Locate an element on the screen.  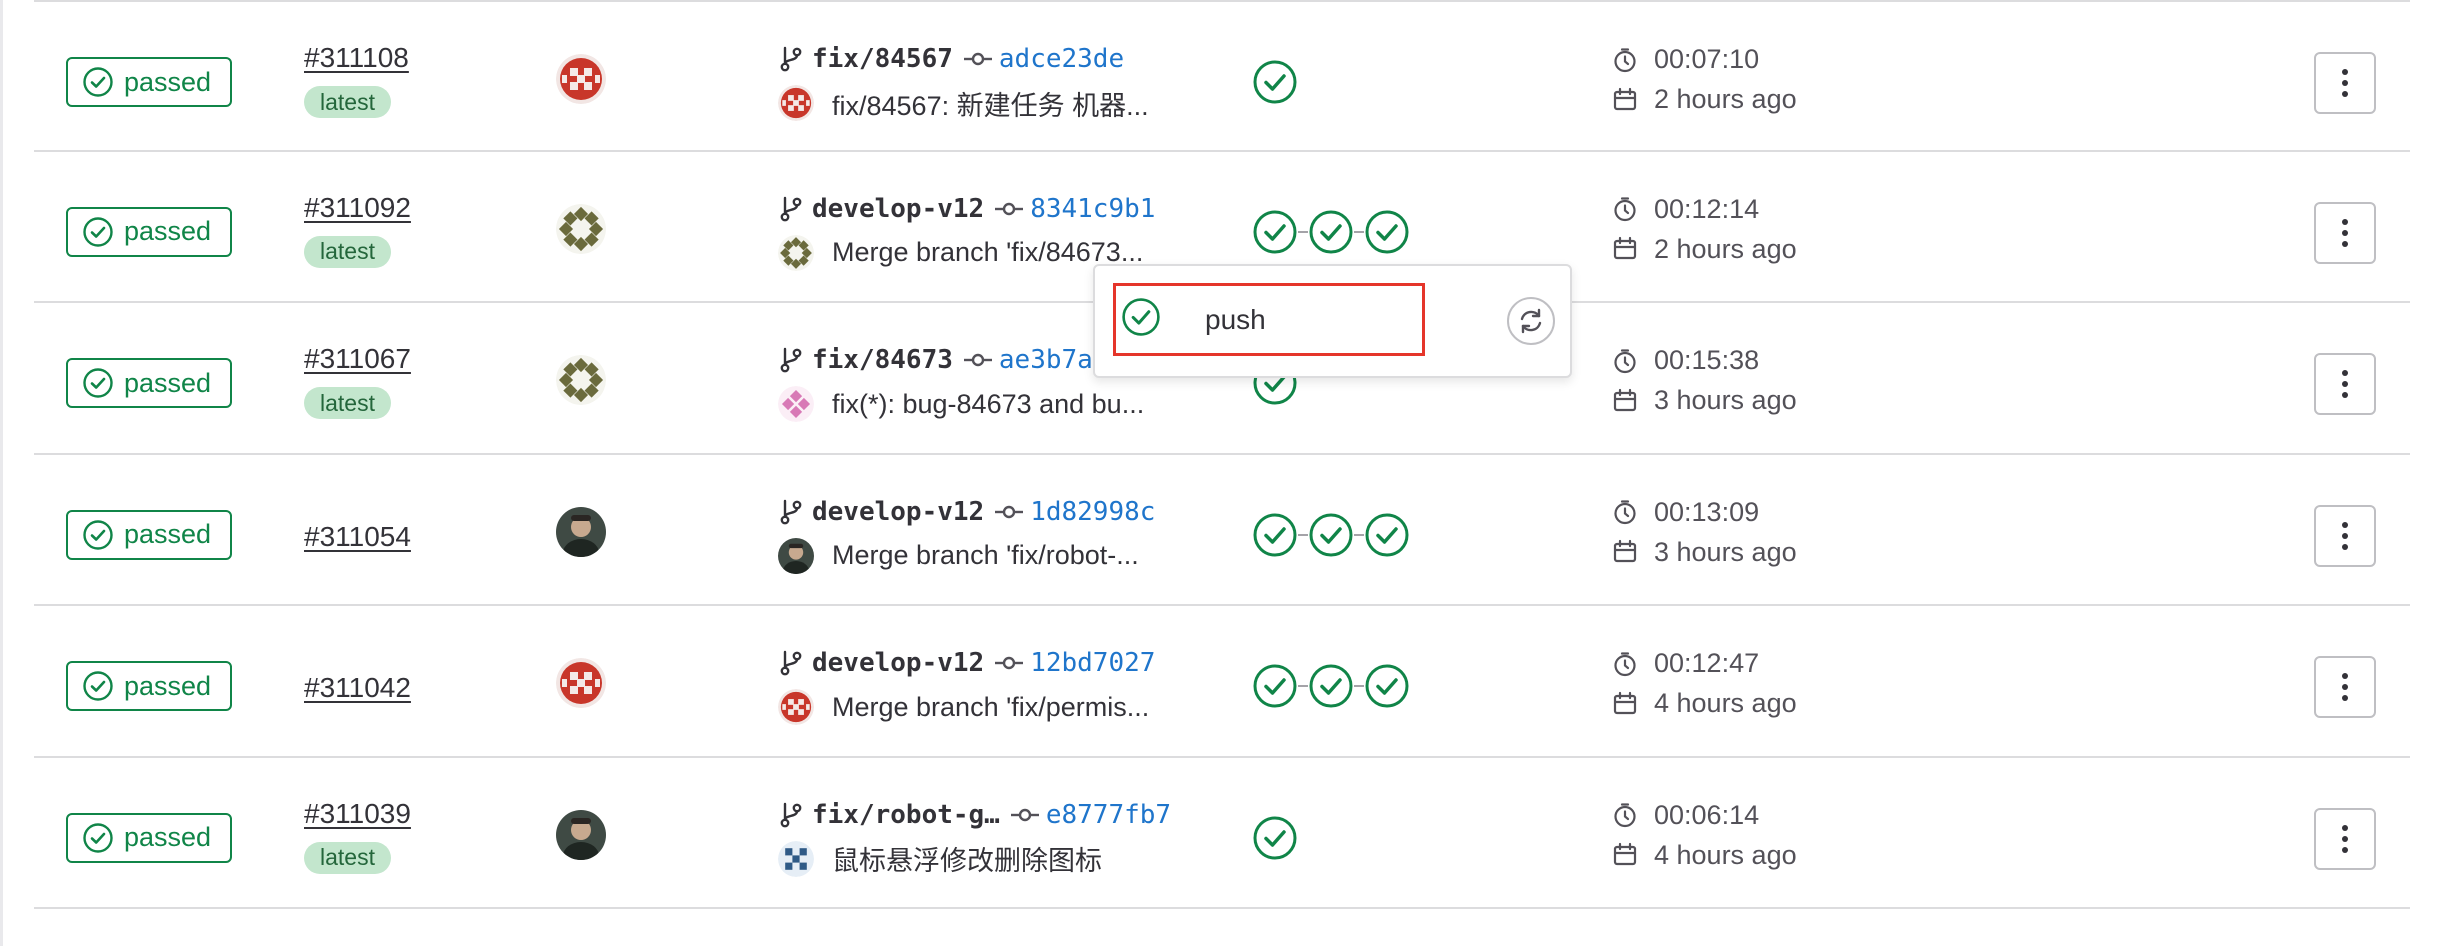
duration-text: 00:12:47 is located at coordinates (1707, 663).